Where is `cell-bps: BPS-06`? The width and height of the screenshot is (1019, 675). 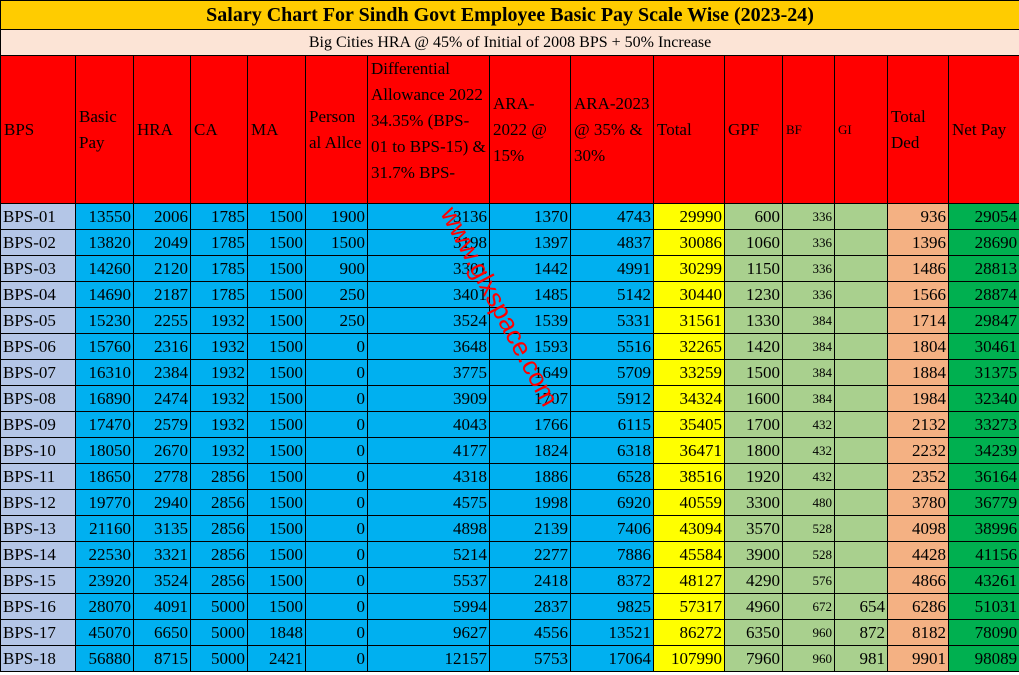
cell-bps: BPS-06 is located at coordinates (38, 346).